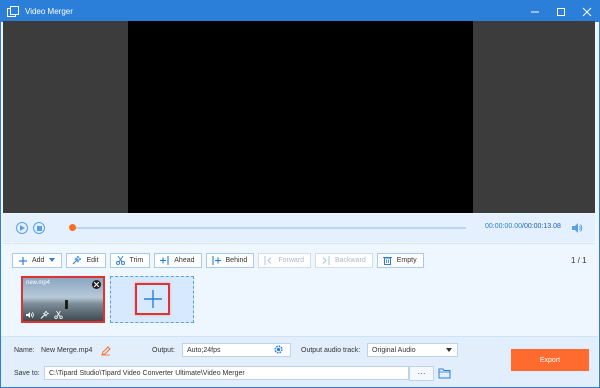  Describe the element at coordinates (27, 373) in the screenshot. I see `save-to-label: Save to:` at that location.